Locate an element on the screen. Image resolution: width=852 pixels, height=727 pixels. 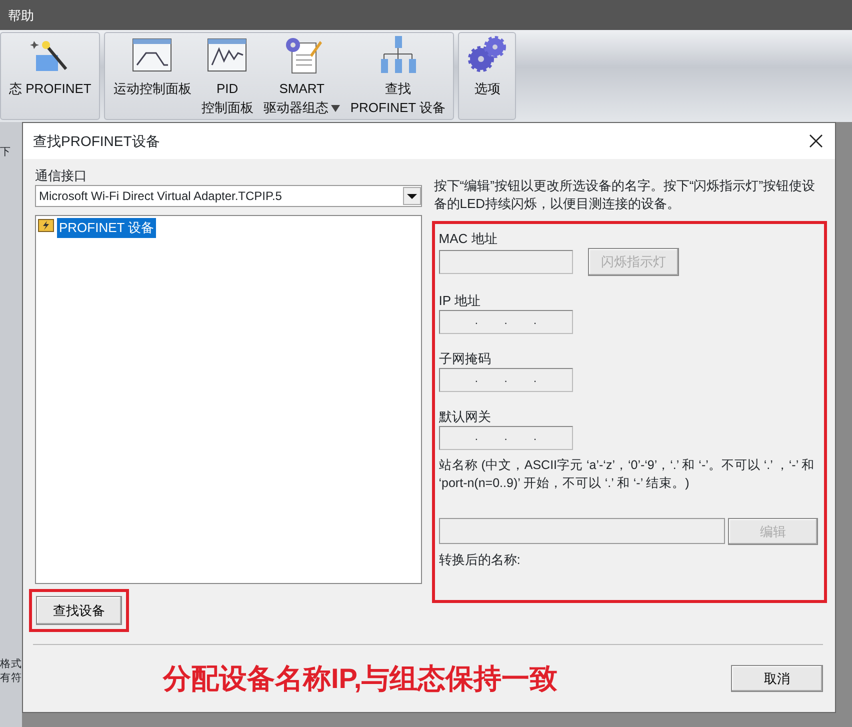
dialog-title: 查找PROFINET设备 is located at coordinates (96, 141).